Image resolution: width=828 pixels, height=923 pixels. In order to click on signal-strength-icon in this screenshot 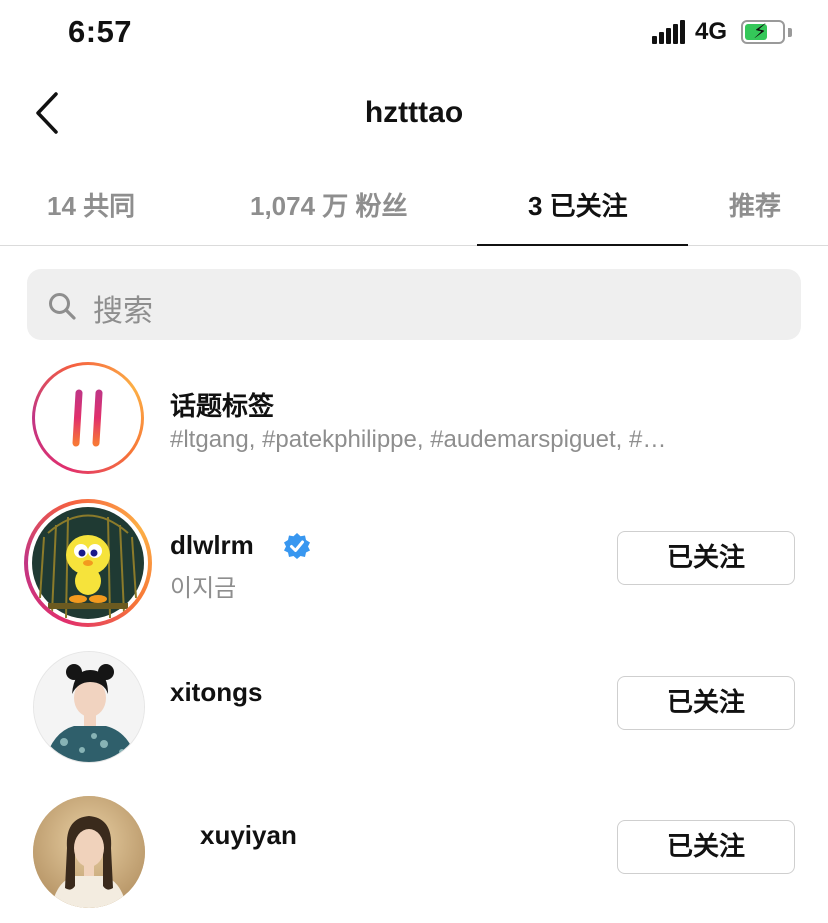, I will do `click(670, 32)`.